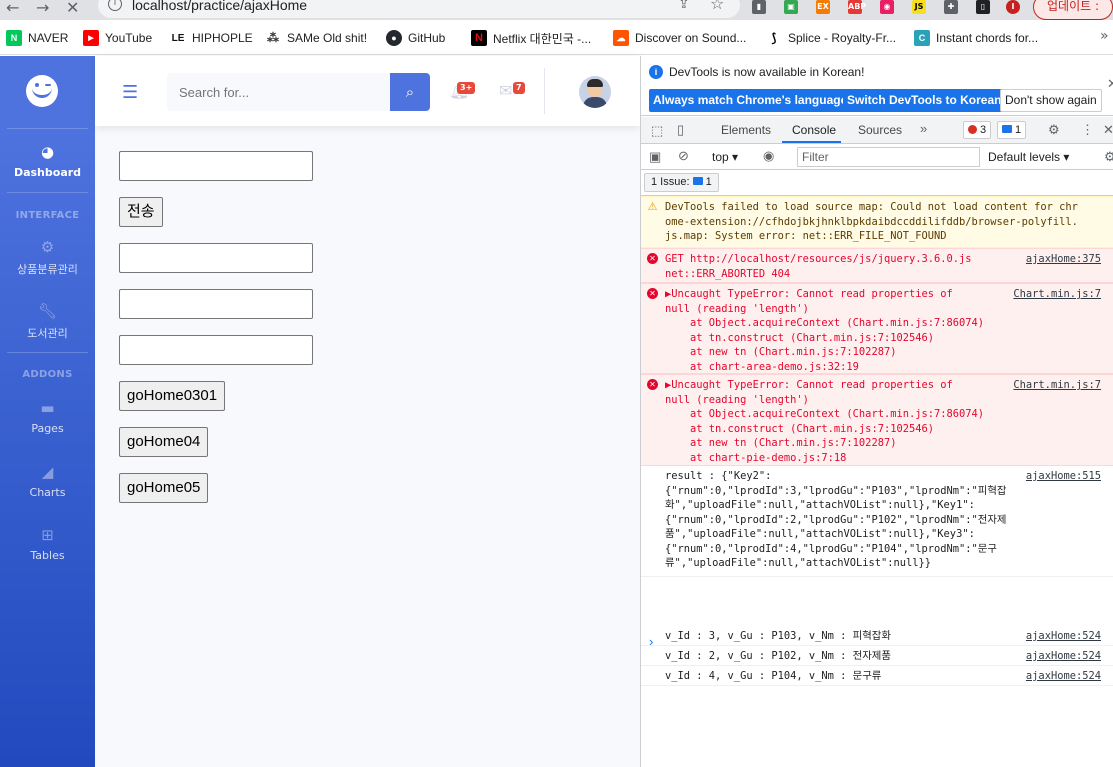 The width and height of the screenshot is (1113, 767). Describe the element at coordinates (951, 7) in the screenshot. I see `puzzle-icon: ✚` at that location.